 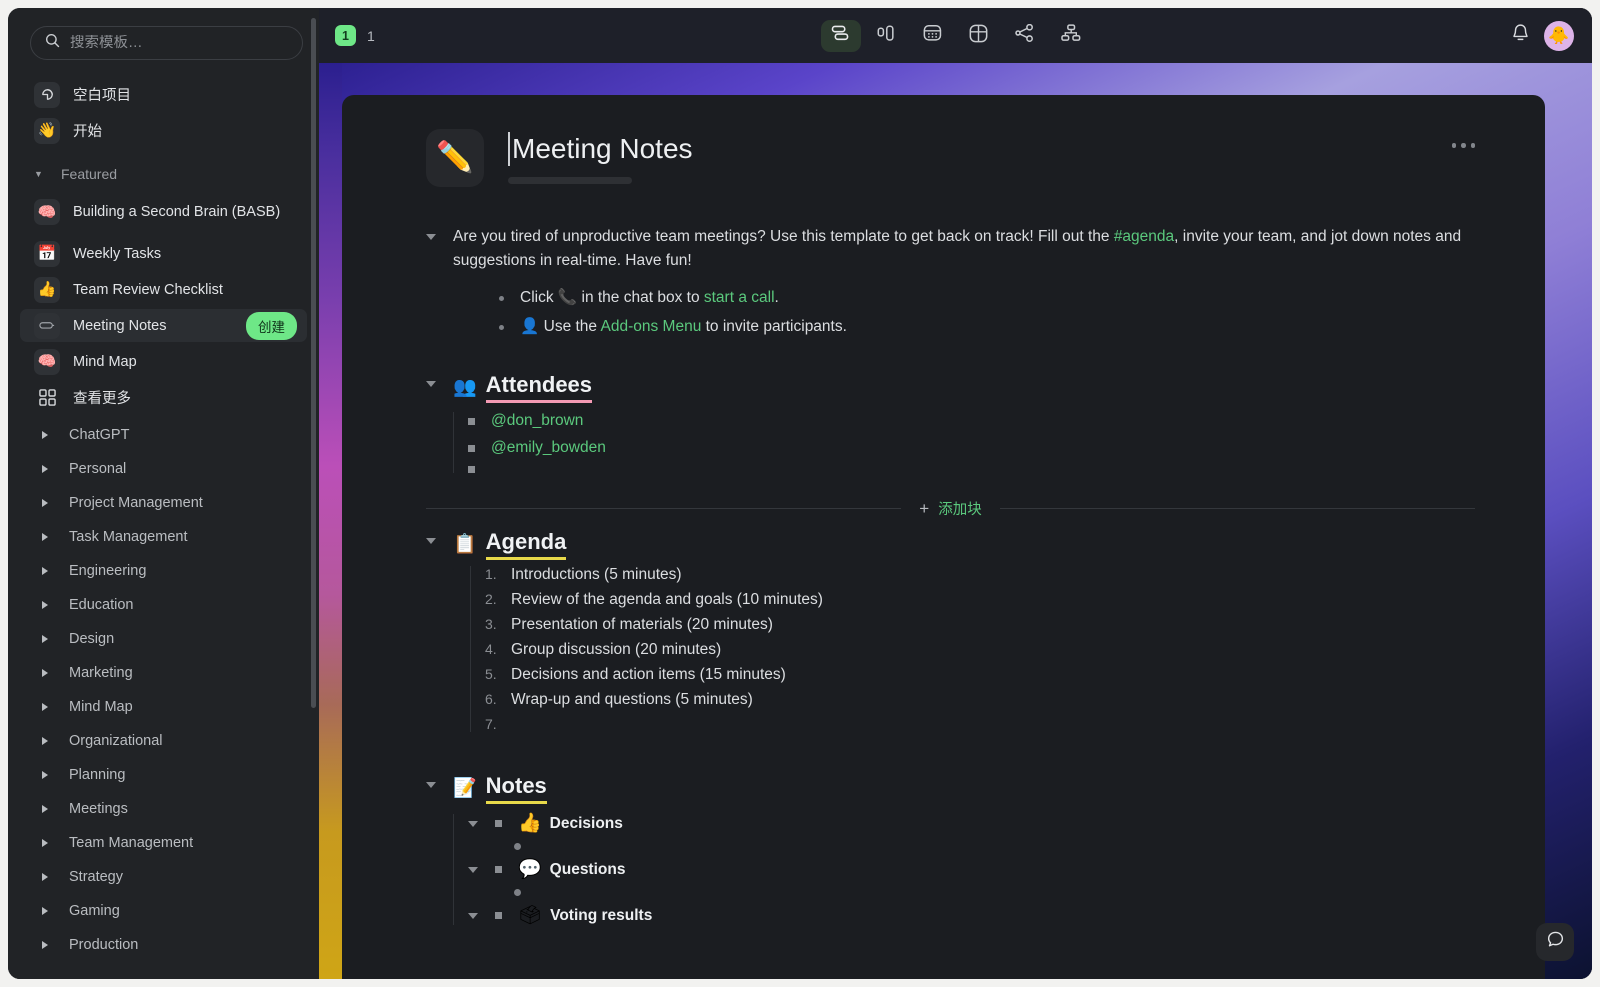 I want to click on sidebar-category-label: Mind Map, so click(x=101, y=707).